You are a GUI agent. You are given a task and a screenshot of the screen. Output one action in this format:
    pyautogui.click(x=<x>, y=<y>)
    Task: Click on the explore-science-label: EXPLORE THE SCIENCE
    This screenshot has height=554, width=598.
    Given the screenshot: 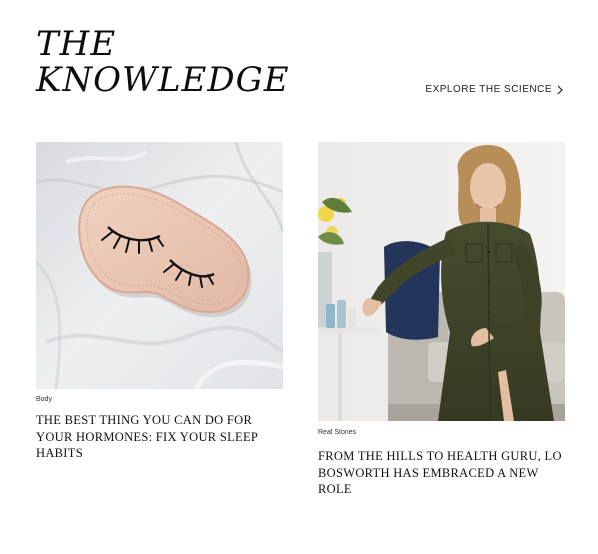 What is the action you would take?
    pyautogui.click(x=488, y=89)
    